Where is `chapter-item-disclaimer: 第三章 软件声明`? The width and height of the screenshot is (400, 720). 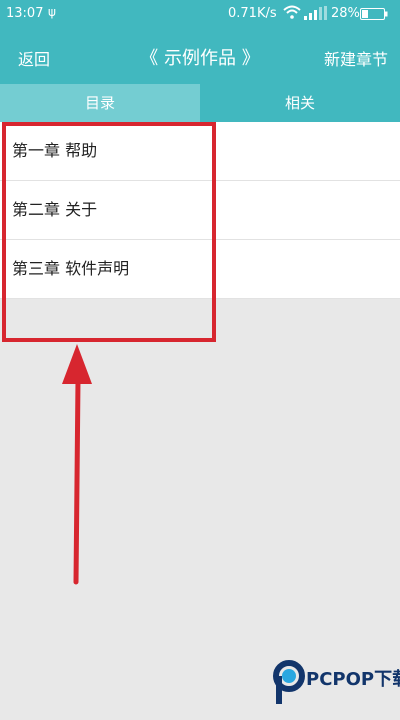 chapter-item-disclaimer: 第三章 软件声明 is located at coordinates (200, 269).